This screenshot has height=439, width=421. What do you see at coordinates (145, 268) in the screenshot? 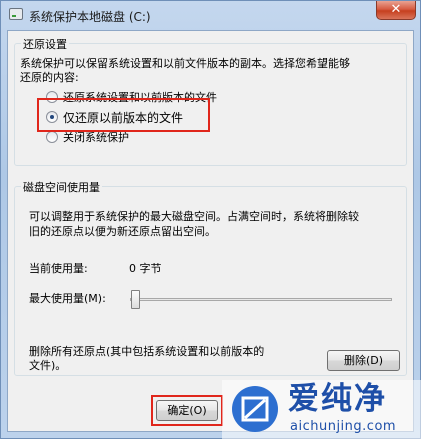
I see `current-usage-value: 0 字节` at bounding box center [145, 268].